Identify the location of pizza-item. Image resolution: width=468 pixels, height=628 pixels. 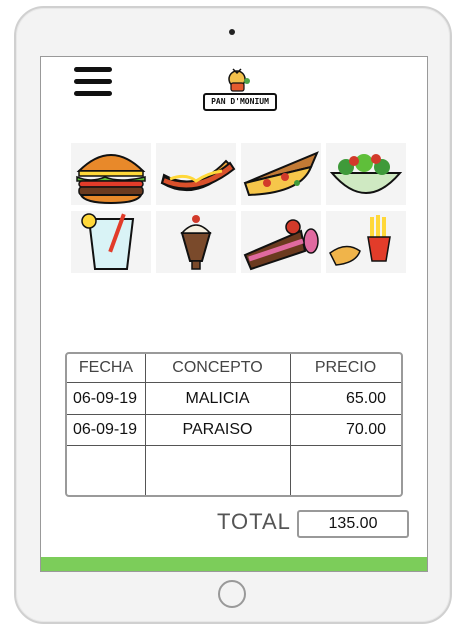
(281, 174).